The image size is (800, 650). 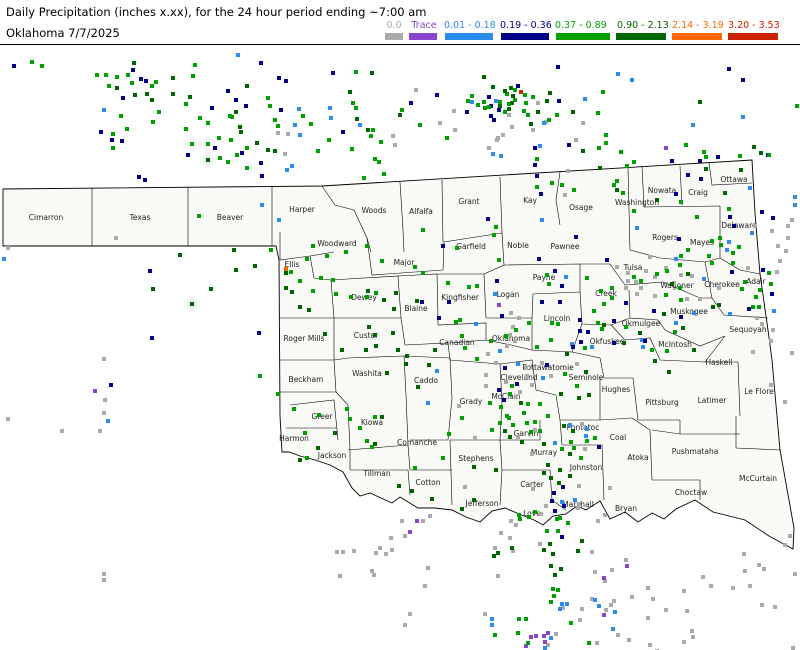 What do you see at coordinates (337, 243) in the screenshot?
I see `county-label: Woodward` at bounding box center [337, 243].